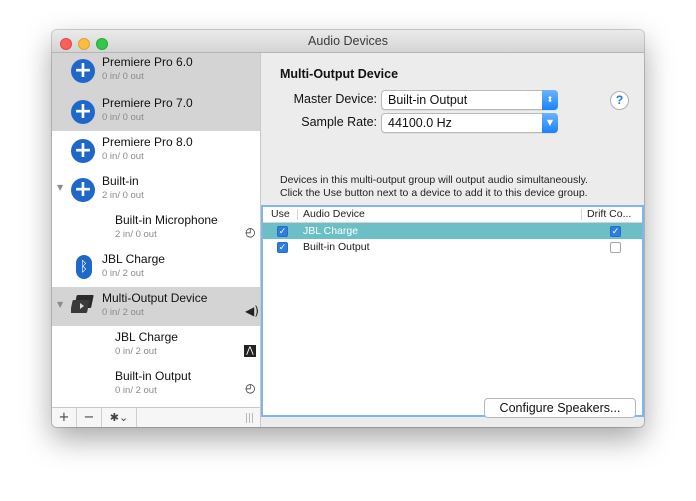 This screenshot has height=501, width=696. What do you see at coordinates (250, 418) in the screenshot?
I see `resize-grip-icon` at bounding box center [250, 418].